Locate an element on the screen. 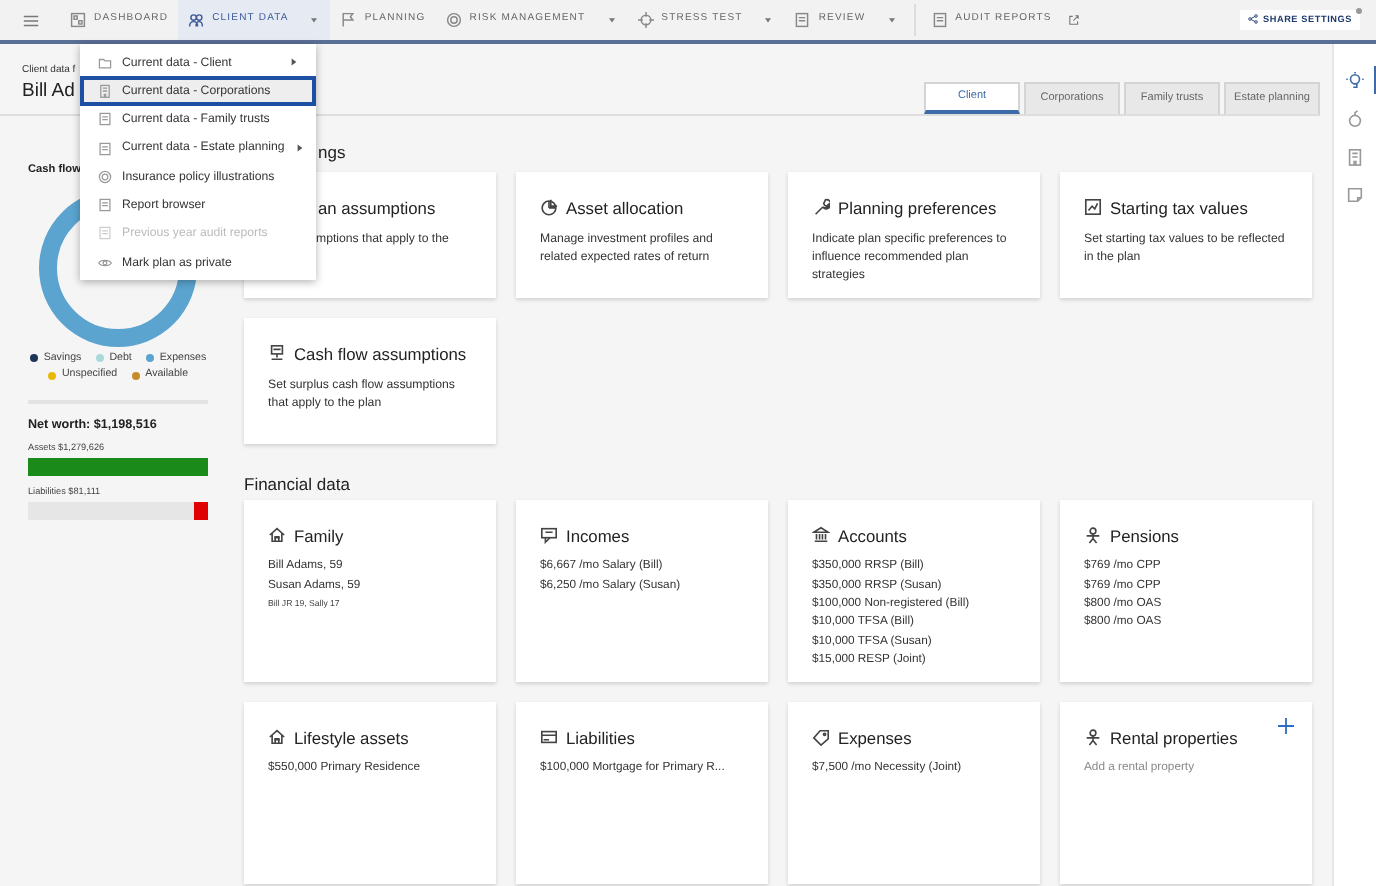 Image resolution: width=1376 pixels, height=886 pixels. section-heading: ngs is located at coordinates (332, 152).